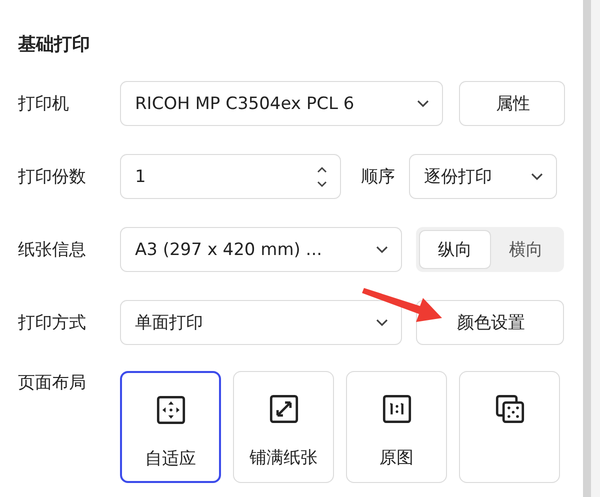 The width and height of the screenshot is (600, 497). What do you see at coordinates (52, 383) in the screenshot?
I see `field-label: 页面布局` at bounding box center [52, 383].